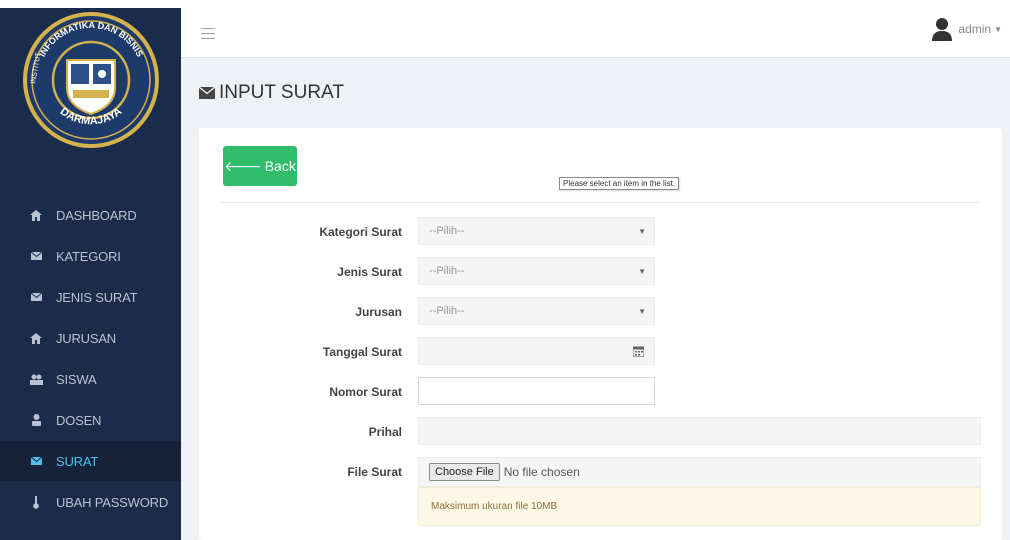 The width and height of the screenshot is (1010, 540). What do you see at coordinates (374, 472) in the screenshot?
I see `file-surat-label: File Surat` at bounding box center [374, 472].